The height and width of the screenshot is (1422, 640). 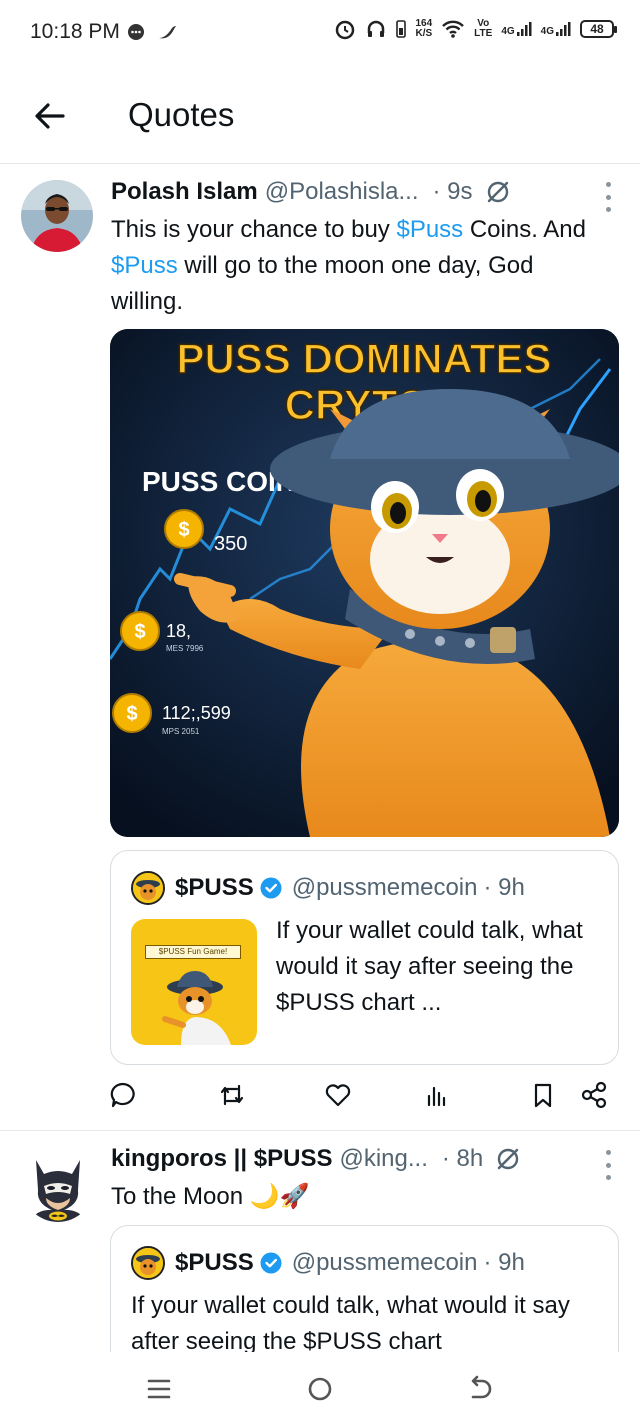 What do you see at coordinates (214, 1263) in the screenshot?
I see `quoted-author-name: $PUSS` at bounding box center [214, 1263].